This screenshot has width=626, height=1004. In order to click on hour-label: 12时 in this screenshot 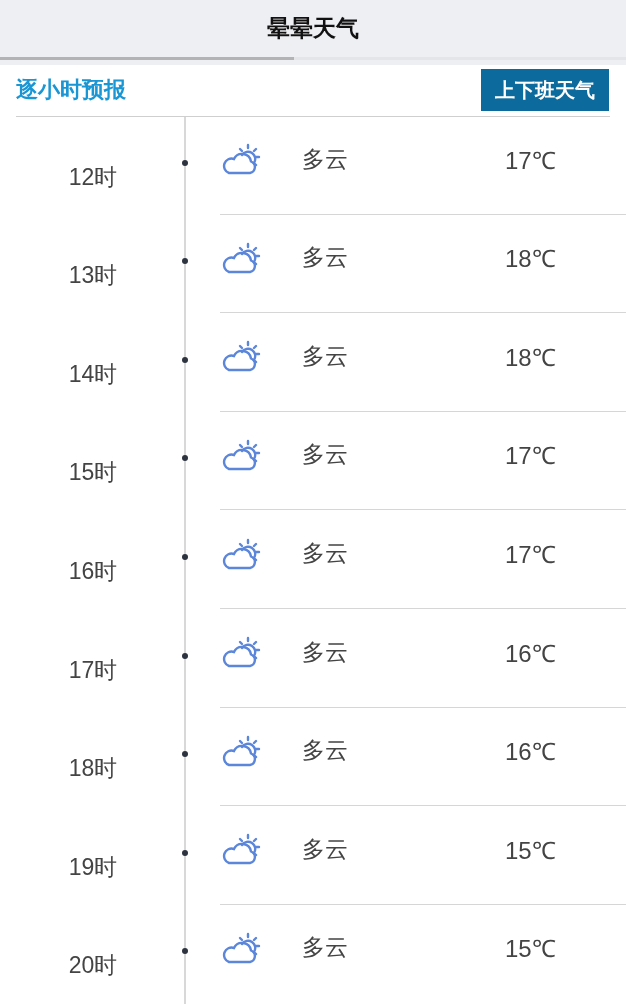, I will do `click(93, 177)`.